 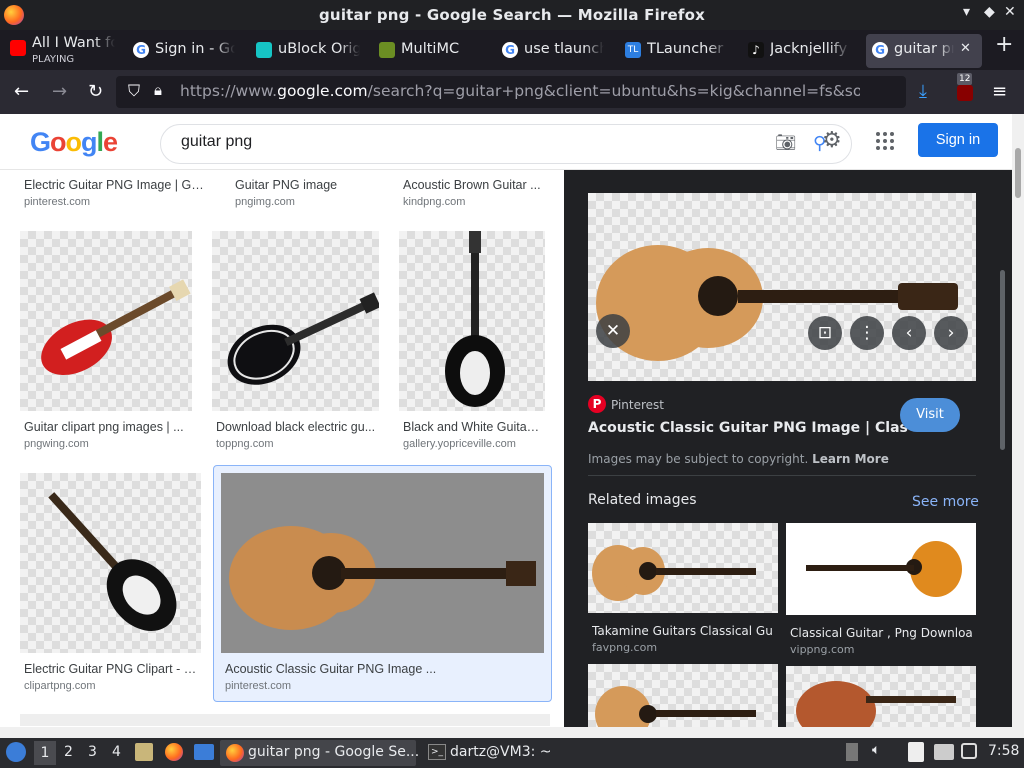 What do you see at coordinates (1003, 751) in the screenshot?
I see `clock: 7:58` at bounding box center [1003, 751].